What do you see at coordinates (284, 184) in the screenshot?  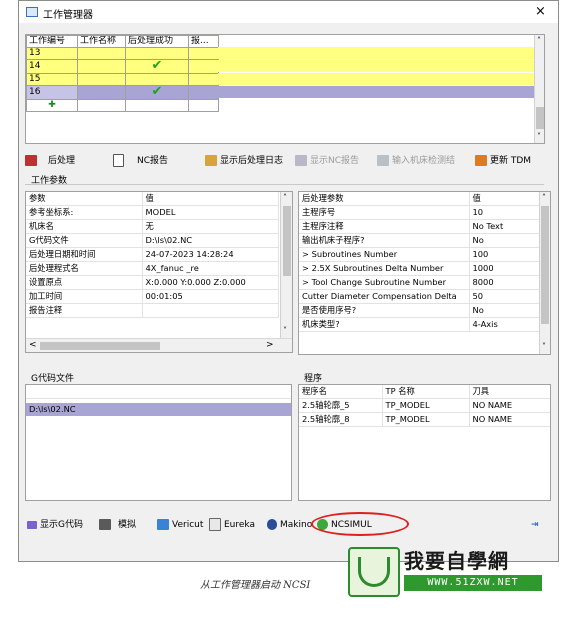 I see `divider` at bounding box center [284, 184].